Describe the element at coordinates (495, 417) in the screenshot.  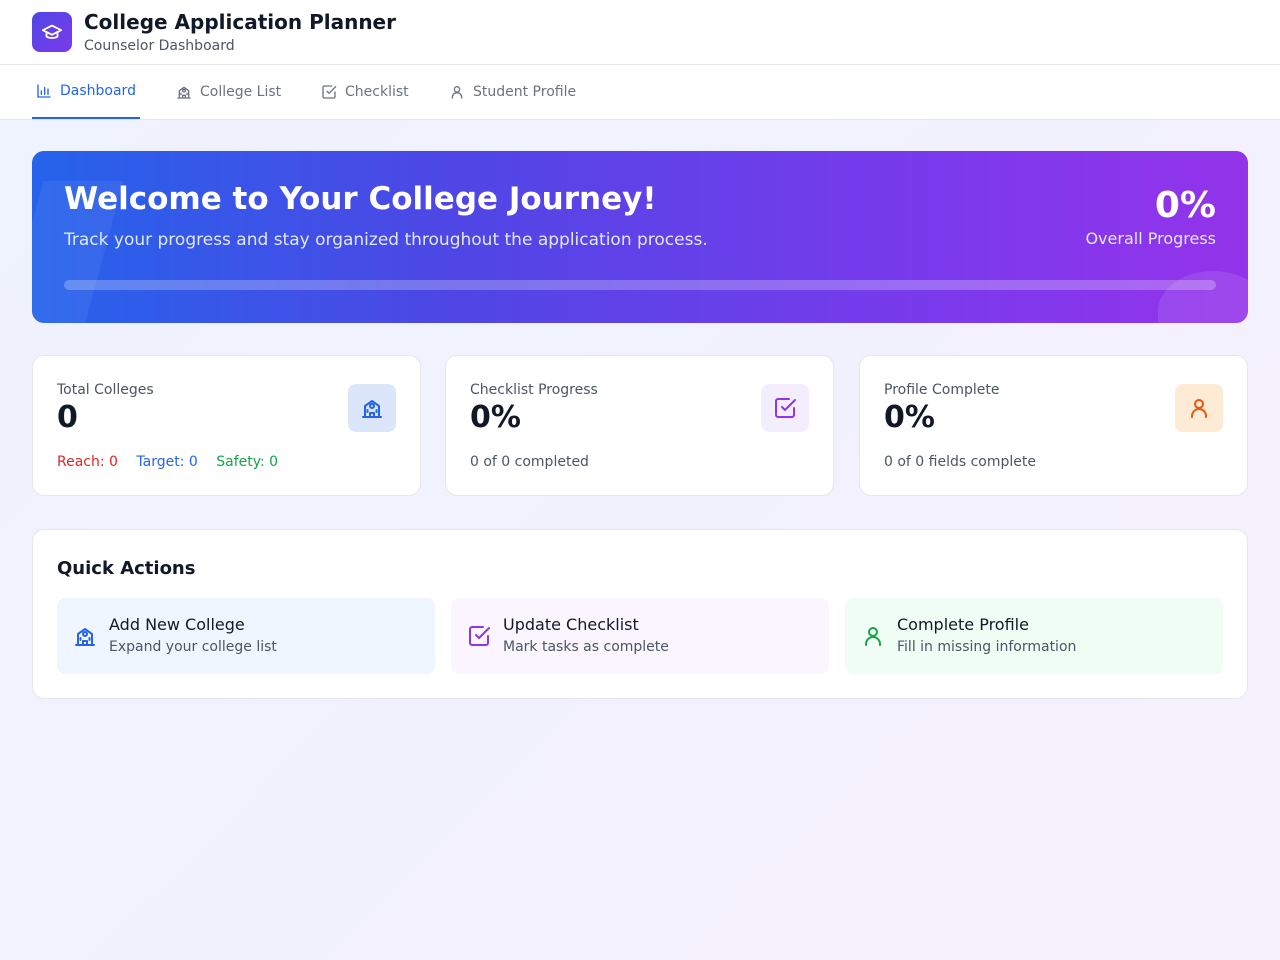
I see `checklist-progress-value: 0%` at that location.